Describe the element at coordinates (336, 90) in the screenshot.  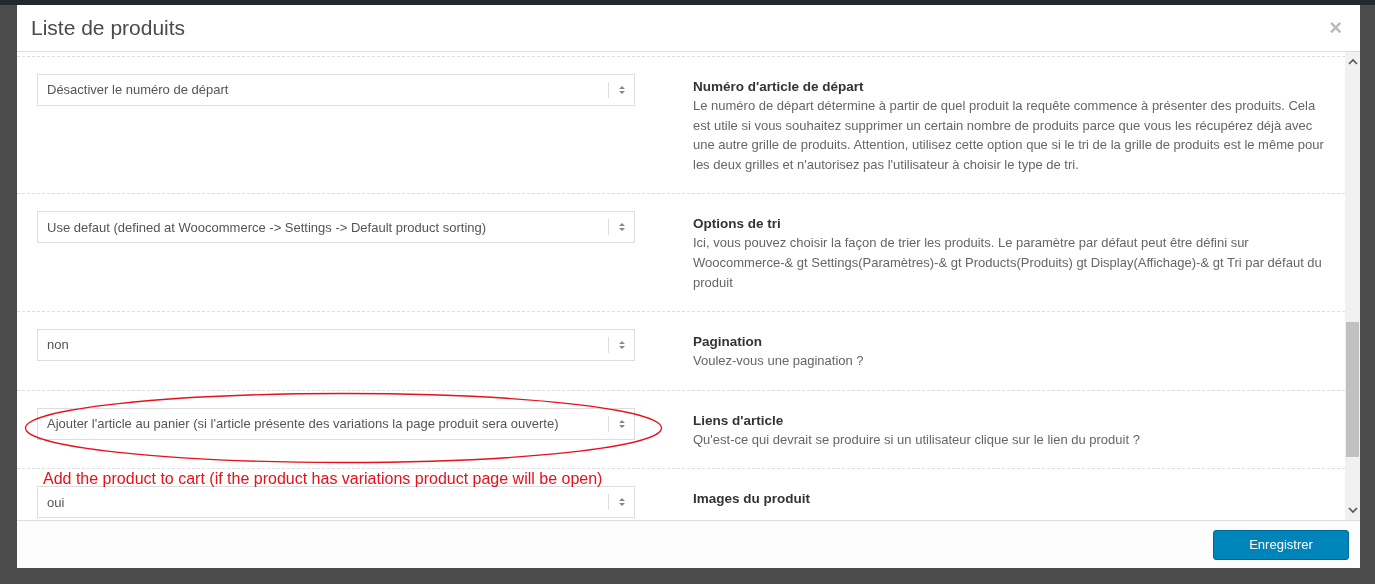
I see `dropdown: Désactiver le numéro de départ` at that location.